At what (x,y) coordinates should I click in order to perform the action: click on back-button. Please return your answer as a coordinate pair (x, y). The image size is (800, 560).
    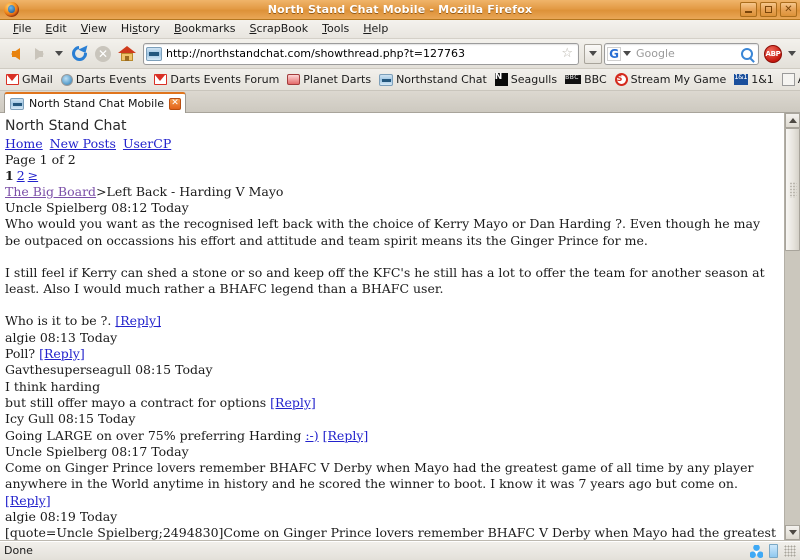
    Looking at the image, I should click on (15, 54).